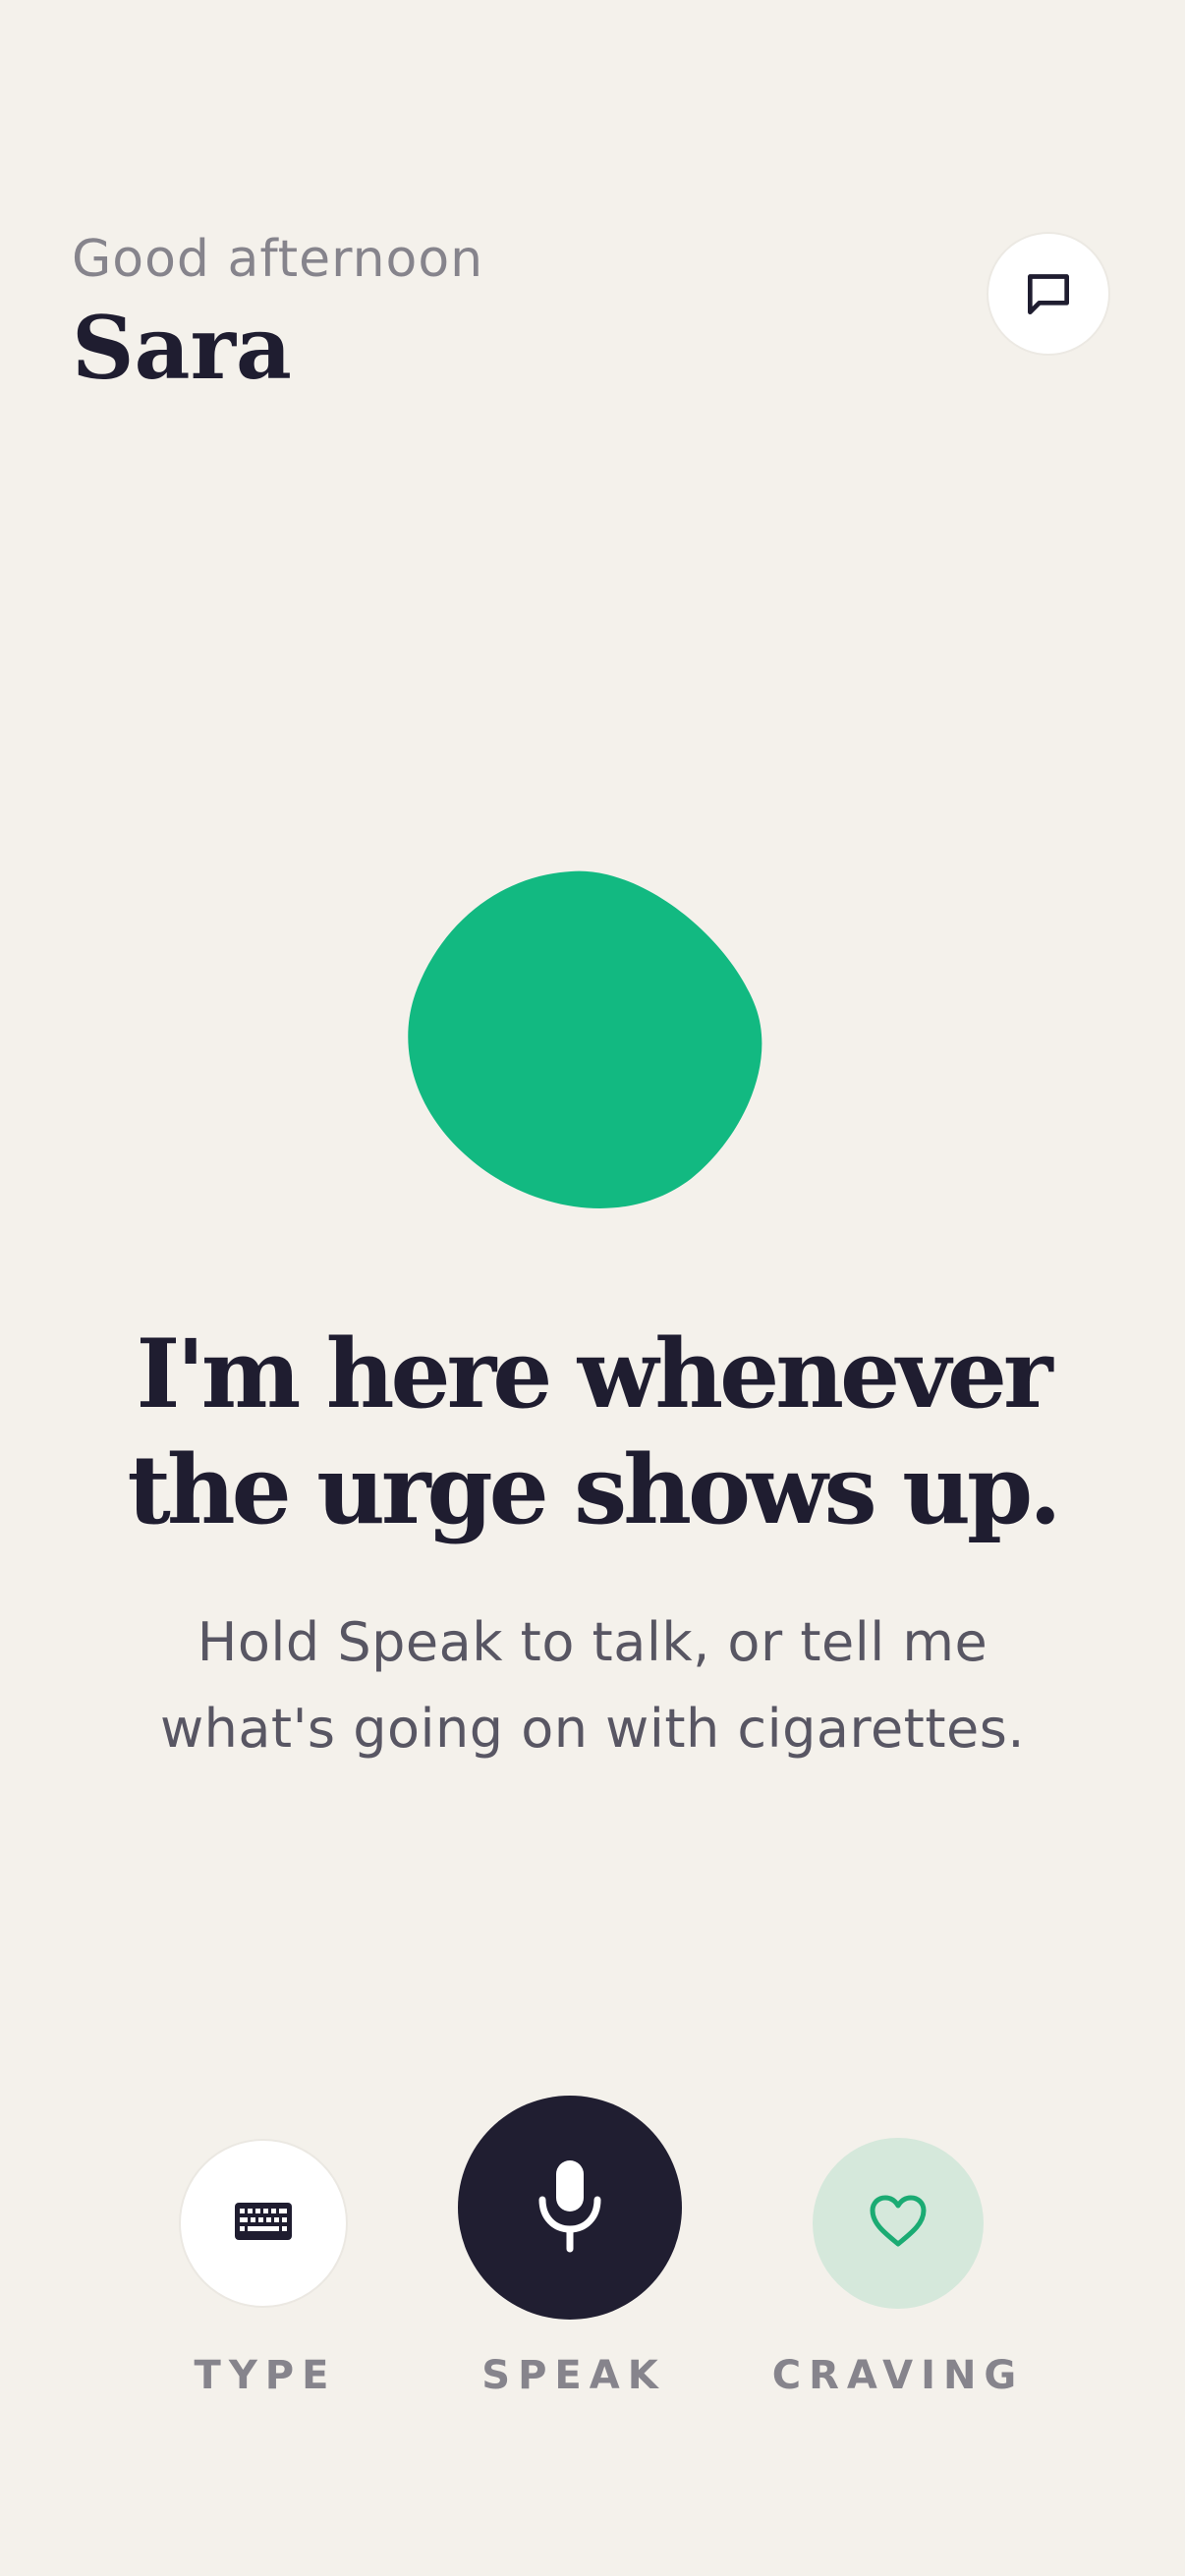 The height and width of the screenshot is (2576, 1185). I want to click on type-button, so click(263, 2223).